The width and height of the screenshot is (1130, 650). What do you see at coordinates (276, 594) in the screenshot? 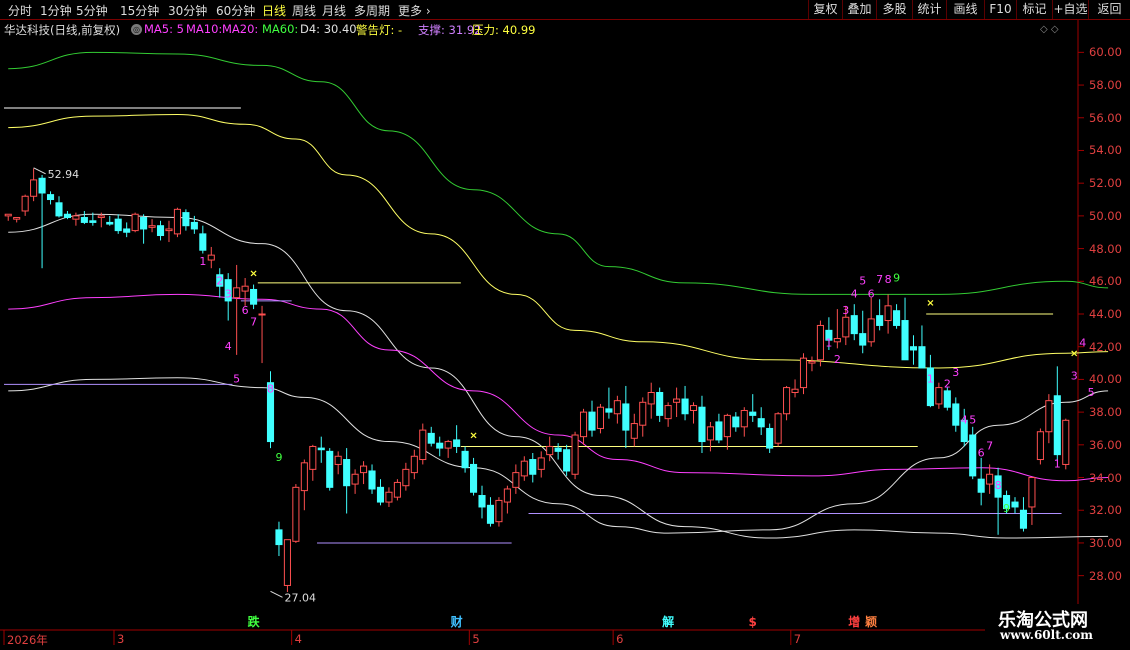
I see `low-pointer` at bounding box center [276, 594].